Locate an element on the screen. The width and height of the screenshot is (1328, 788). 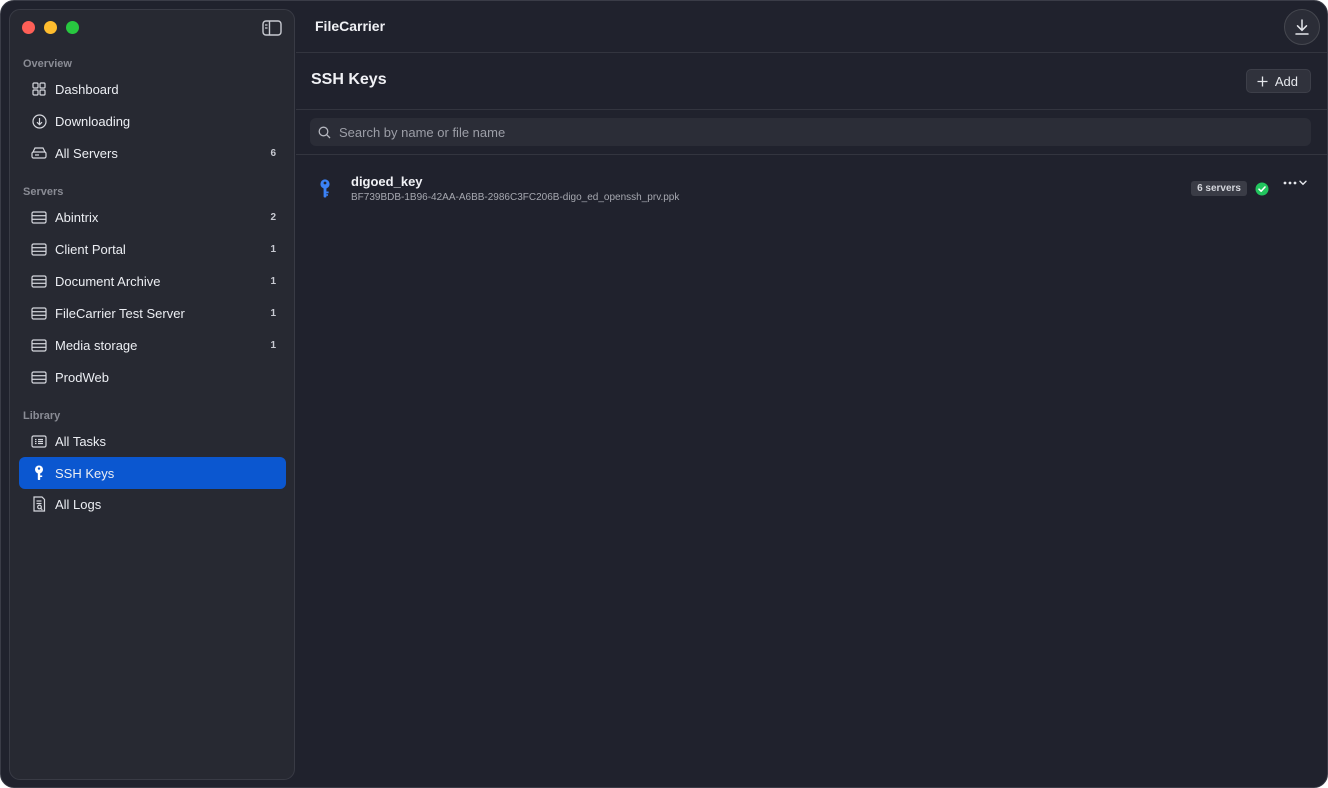
section-label-servers: Servers is located at coordinates (43, 192).